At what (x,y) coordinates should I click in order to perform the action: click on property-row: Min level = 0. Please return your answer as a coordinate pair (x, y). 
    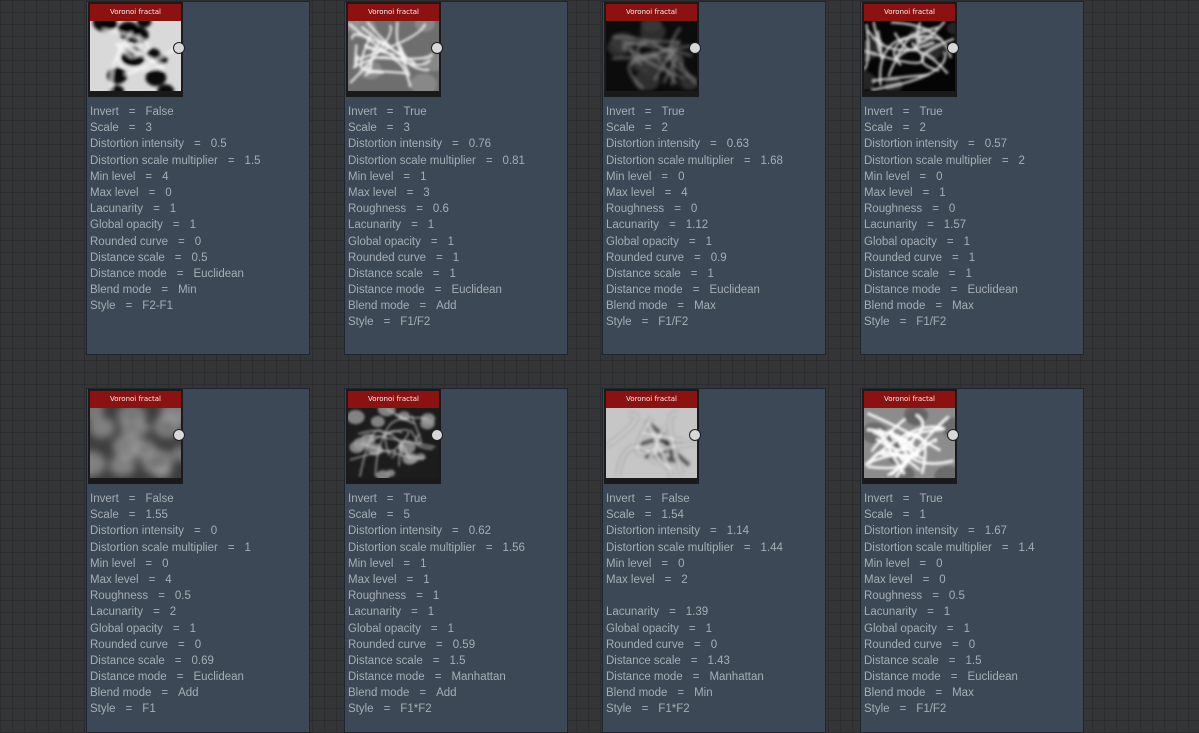
    Looking at the image, I should click on (715, 177).